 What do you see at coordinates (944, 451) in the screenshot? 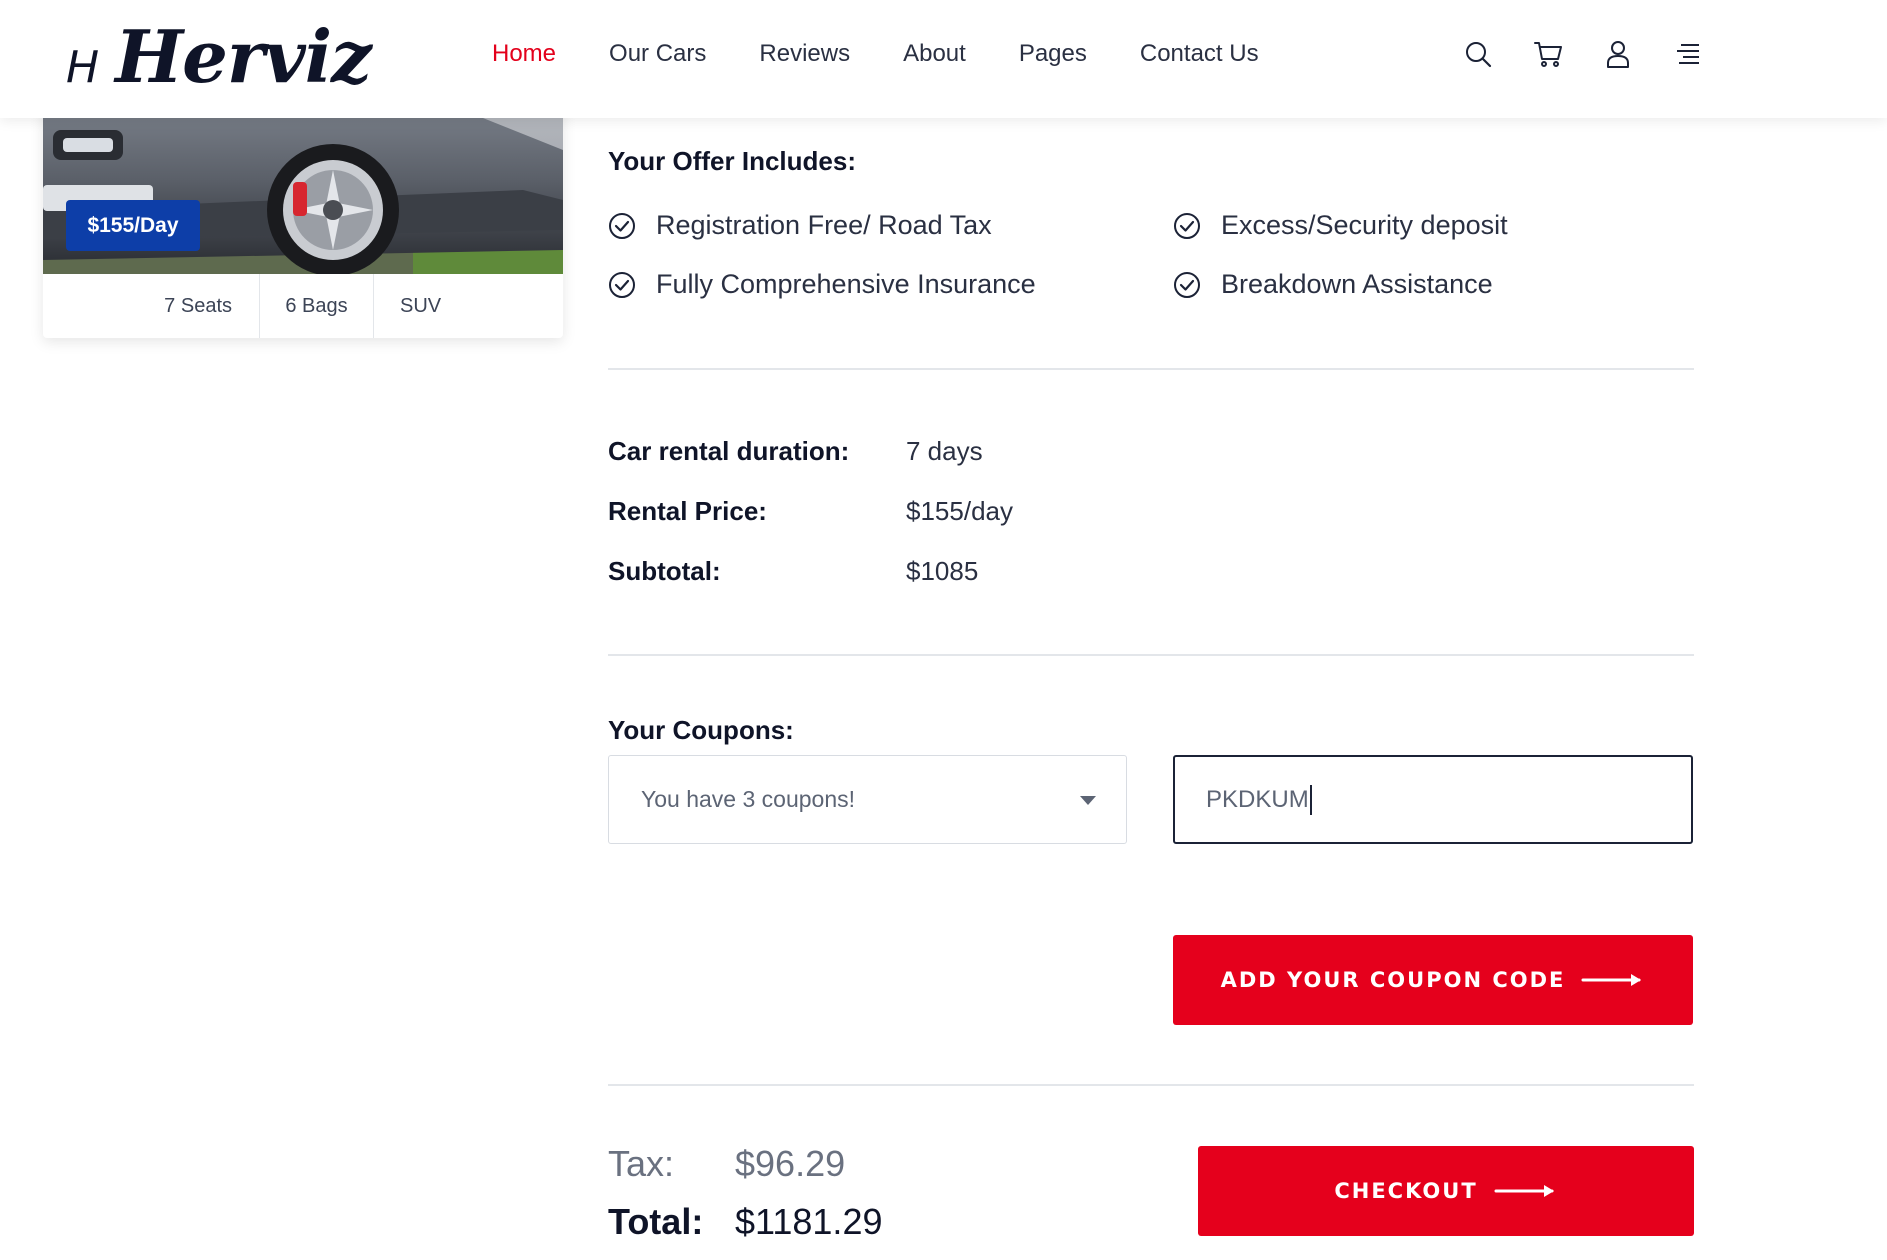
I see `duration-value: 7 days` at bounding box center [944, 451].